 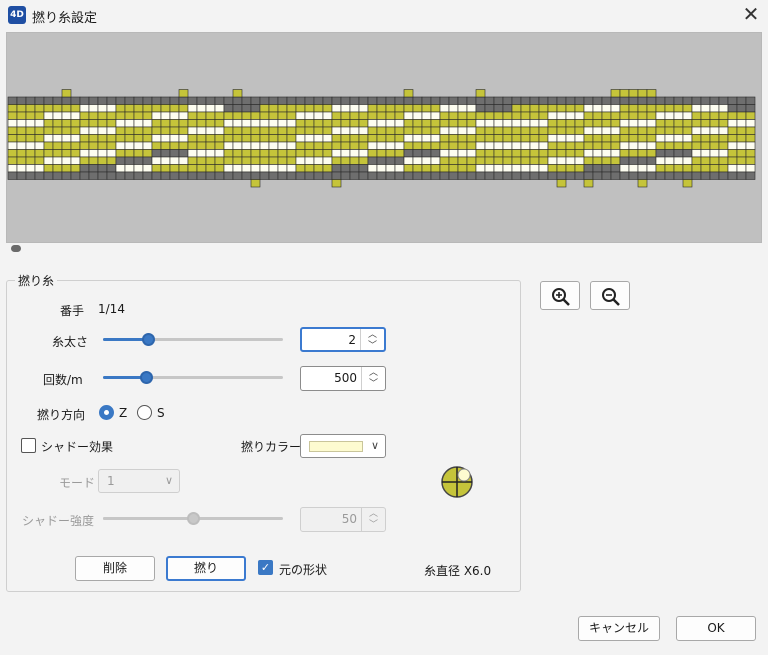 I want to click on turns-spin: 500 ︿ ﹀, so click(x=343, y=378).